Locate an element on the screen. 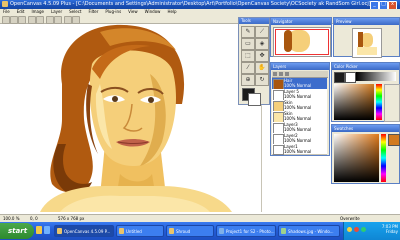  pen-tool-icon: ✎ is located at coordinates (248, 32).